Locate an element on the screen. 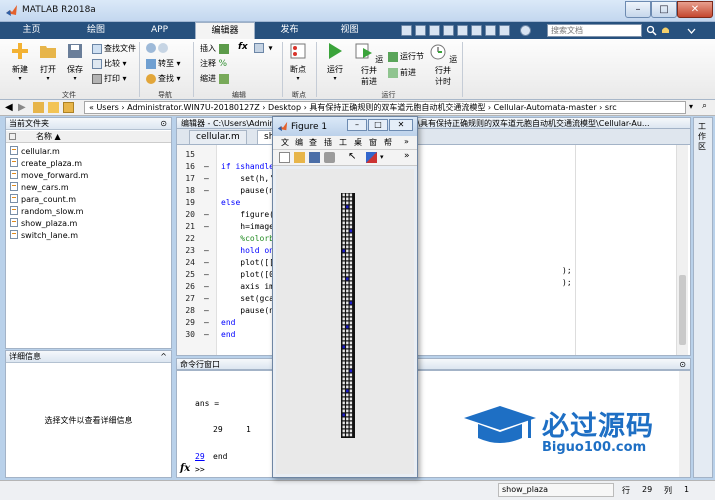 This screenshot has height=500, width=715. breakpoints-button: 断点 ▾ is located at coordinates (298, 62).